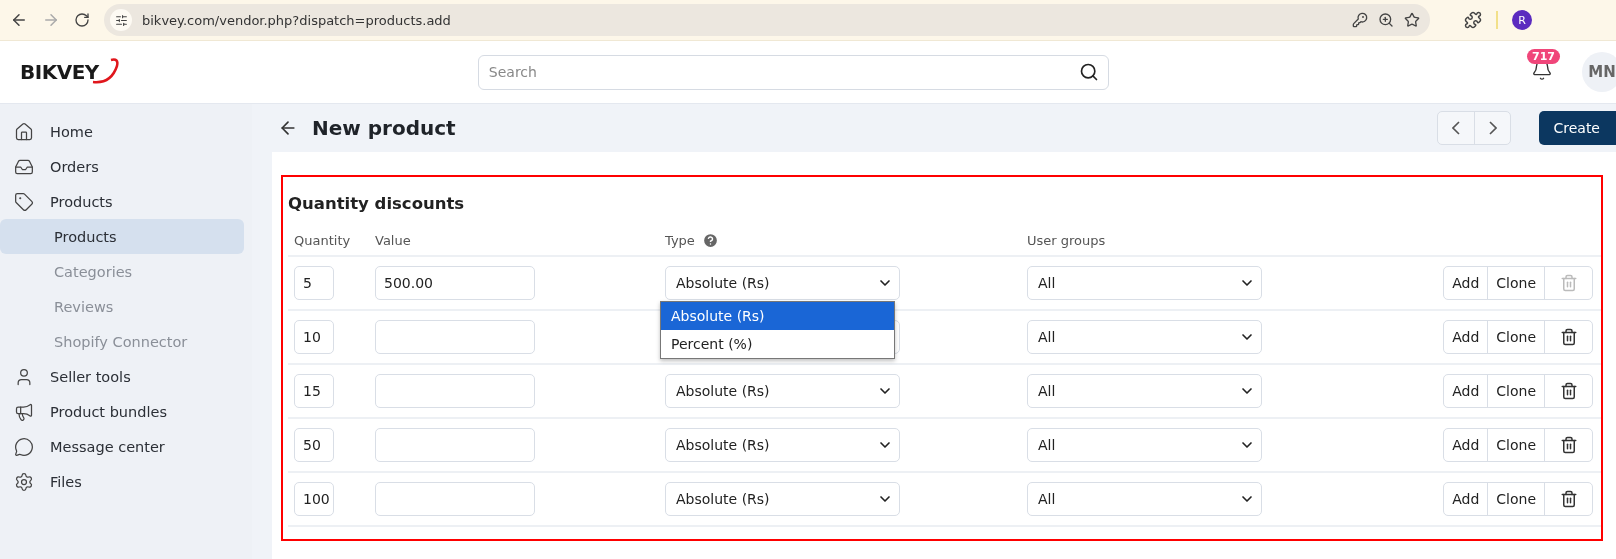 The image size is (1616, 559). What do you see at coordinates (1543, 56) in the screenshot?
I see `notification-badge: 717` at bounding box center [1543, 56].